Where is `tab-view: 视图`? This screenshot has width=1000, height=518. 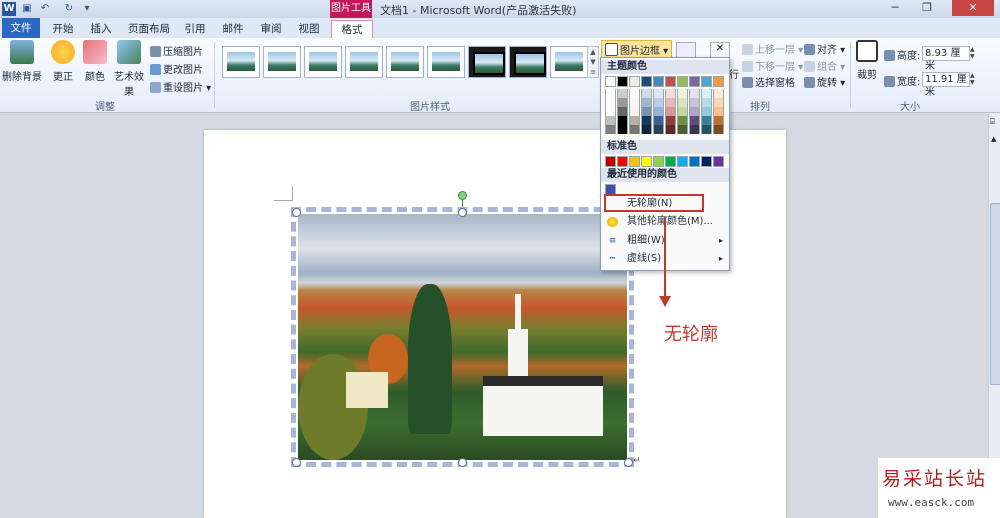
tab-view: 视图 is located at coordinates (309, 29).